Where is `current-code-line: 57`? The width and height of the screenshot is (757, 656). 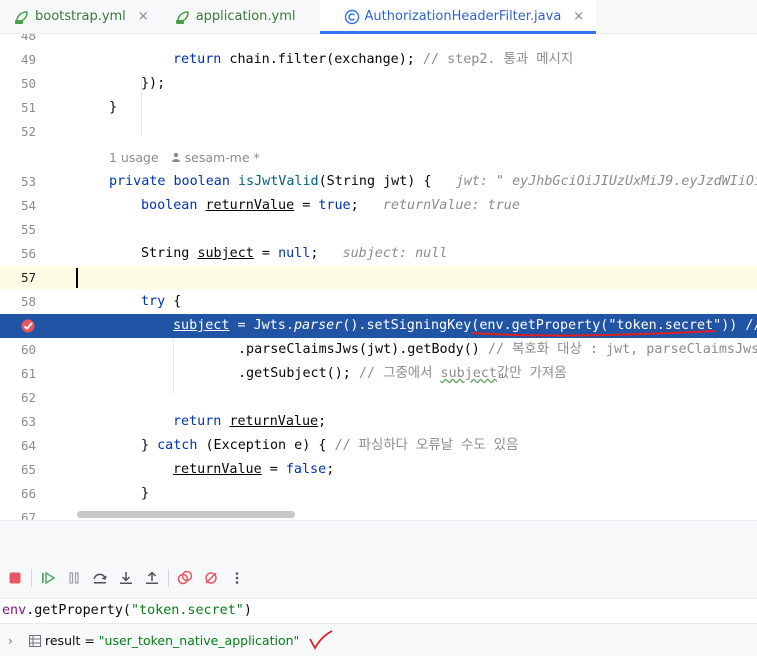
current-code-line: 57 is located at coordinates (378, 278).